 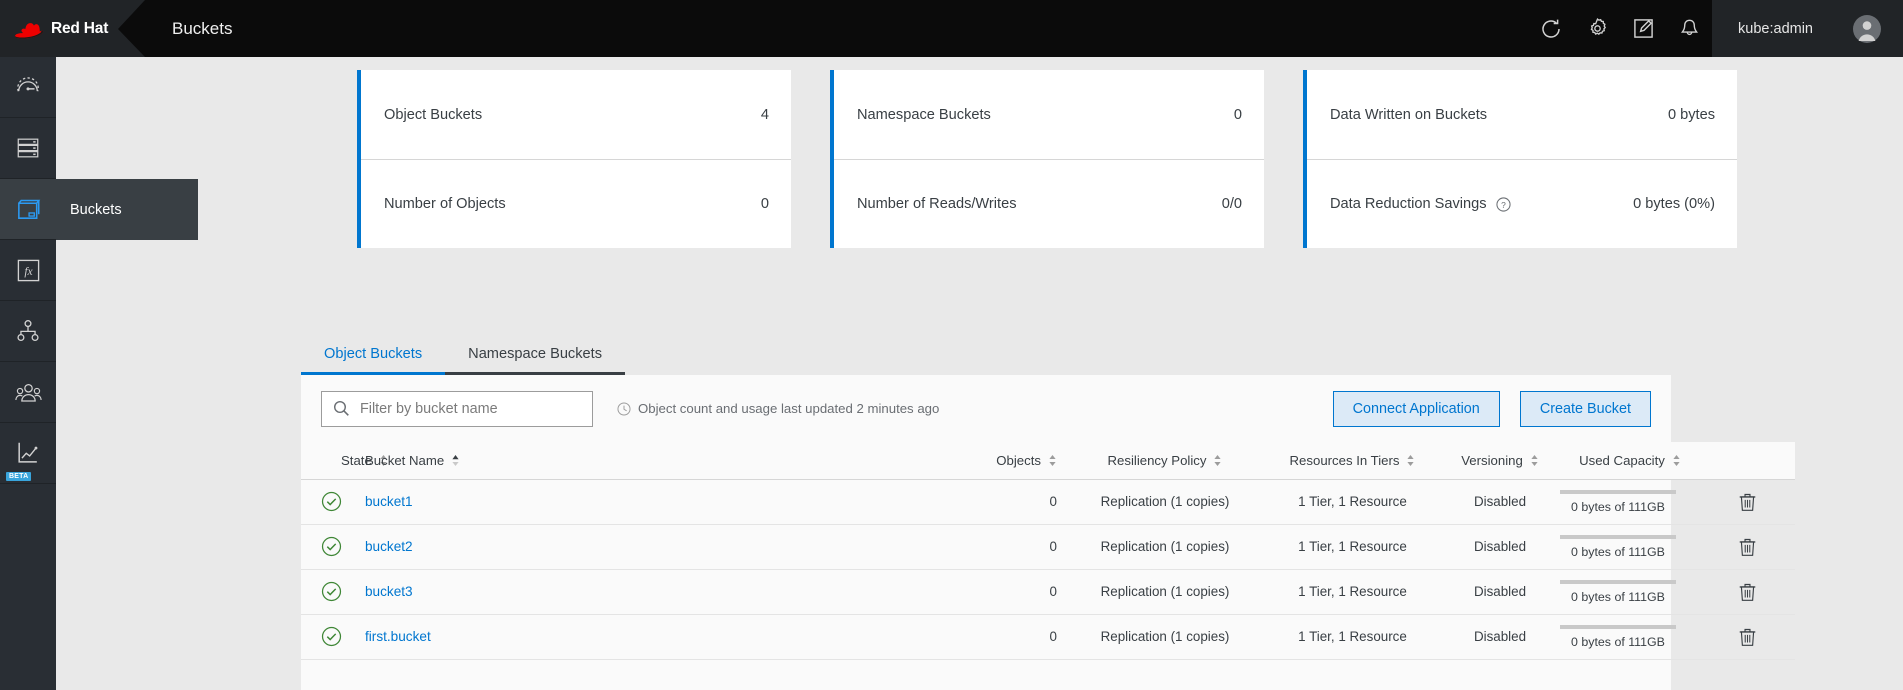 What do you see at coordinates (655, 547) in the screenshot?
I see `cell-bucket-name: bucket2` at bounding box center [655, 547].